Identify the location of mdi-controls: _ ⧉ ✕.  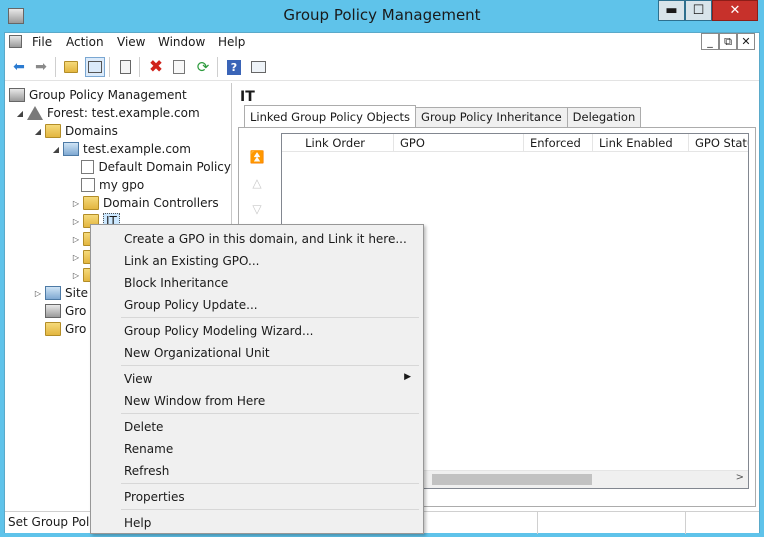
(728, 42).